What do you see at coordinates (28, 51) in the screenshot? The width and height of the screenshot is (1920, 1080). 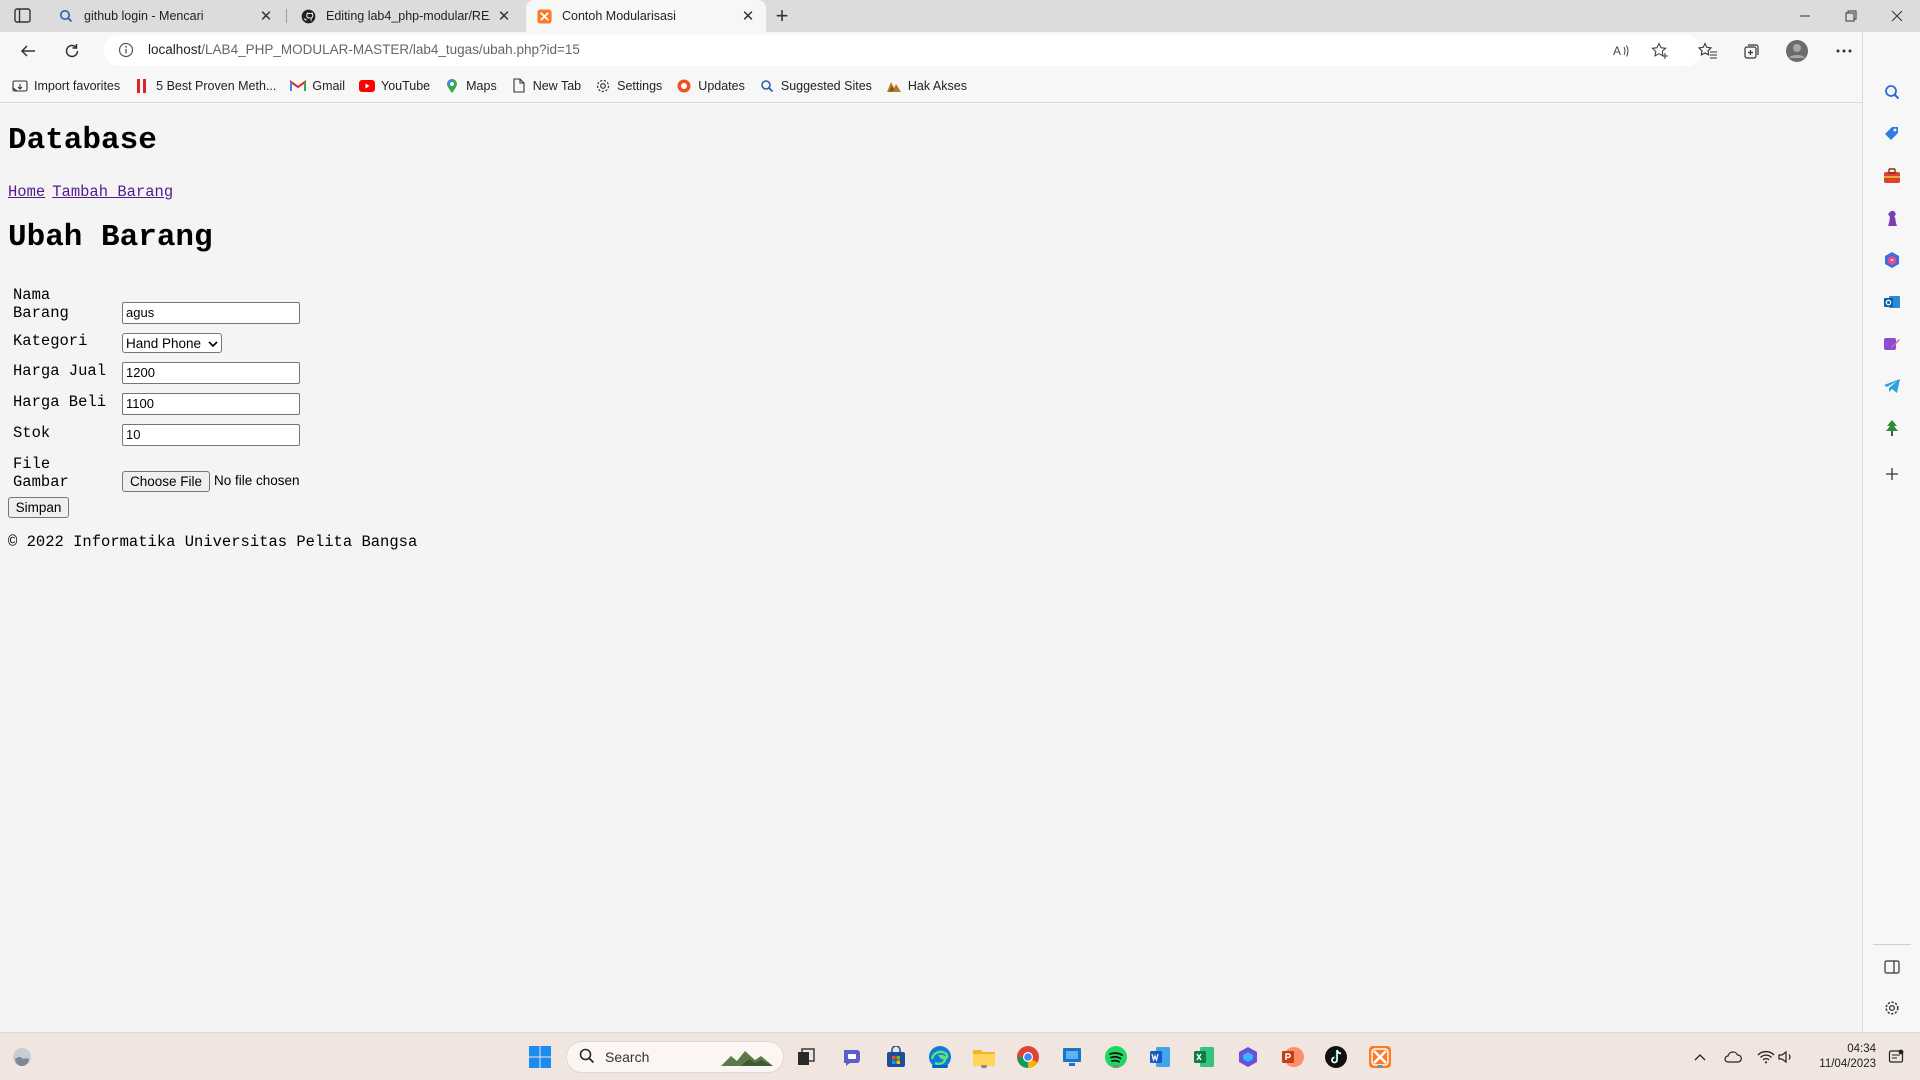 I see `back-button` at bounding box center [28, 51].